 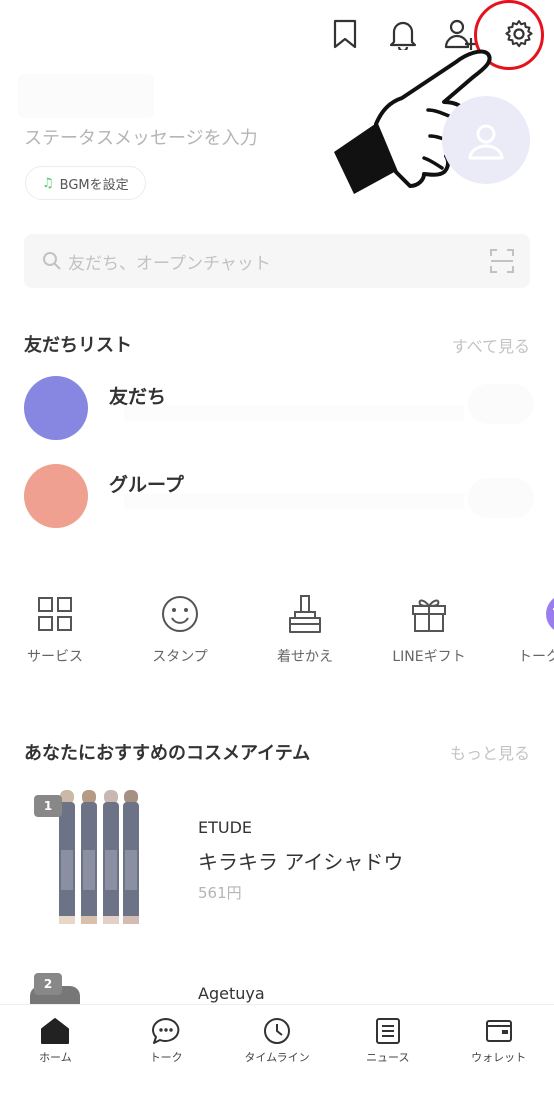 I want to click on list-item-groups: グループ, so click(x=279, y=496).